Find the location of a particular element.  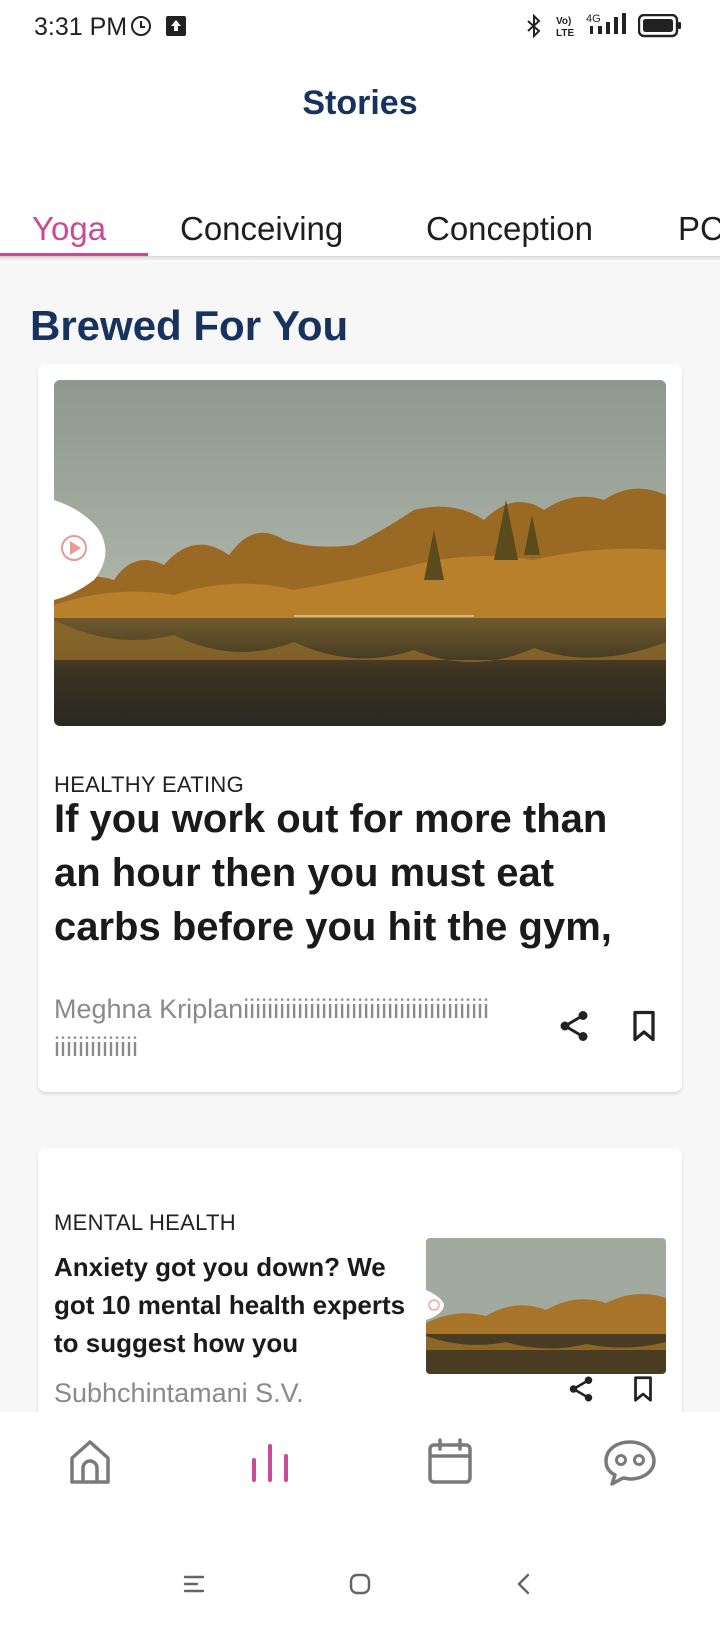

status-bar: 3:31 PM Vo) LTE 4G is located at coordinates (360, 28).